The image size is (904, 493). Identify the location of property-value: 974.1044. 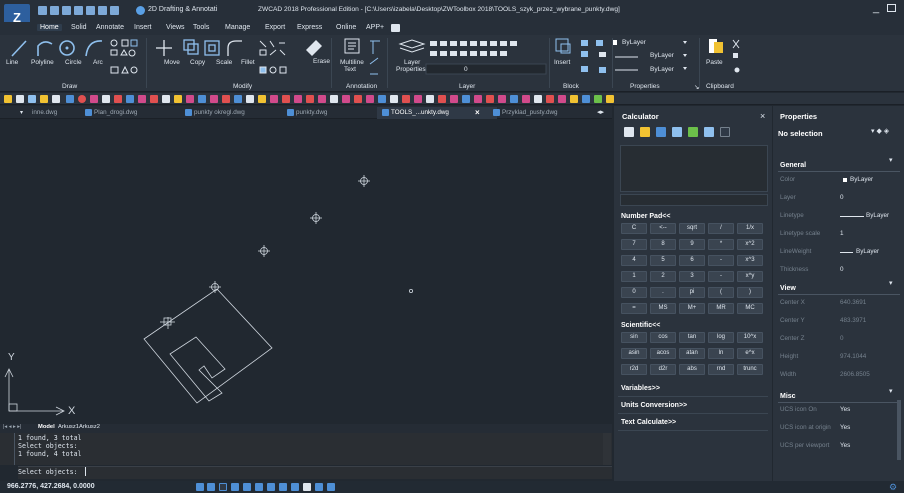
(853, 356).